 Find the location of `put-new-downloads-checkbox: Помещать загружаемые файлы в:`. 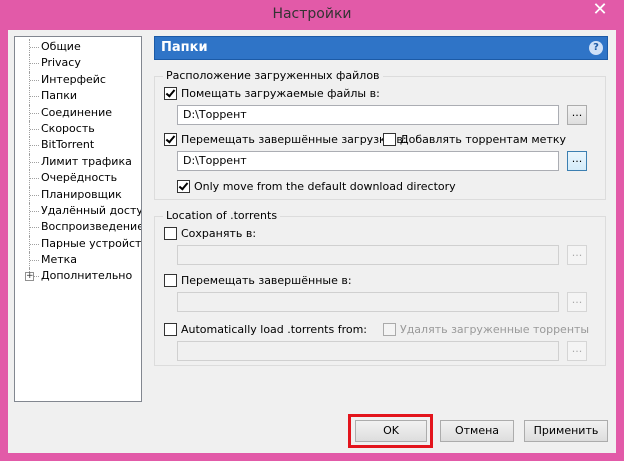

put-new-downloads-checkbox: Помещать загружаемые файлы в: is located at coordinates (272, 93).